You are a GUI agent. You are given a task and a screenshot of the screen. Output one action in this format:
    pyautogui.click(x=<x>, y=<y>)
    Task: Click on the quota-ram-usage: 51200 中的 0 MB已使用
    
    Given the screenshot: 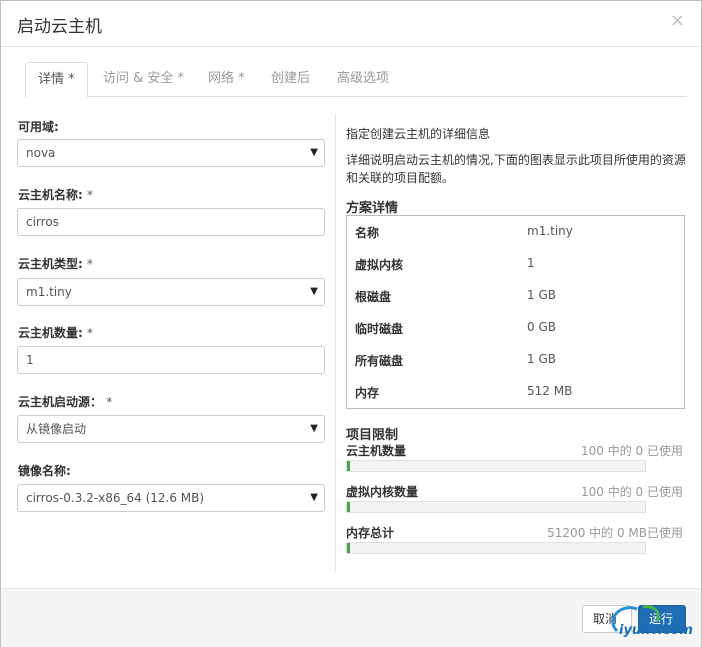 What is the action you would take?
    pyautogui.click(x=615, y=533)
    